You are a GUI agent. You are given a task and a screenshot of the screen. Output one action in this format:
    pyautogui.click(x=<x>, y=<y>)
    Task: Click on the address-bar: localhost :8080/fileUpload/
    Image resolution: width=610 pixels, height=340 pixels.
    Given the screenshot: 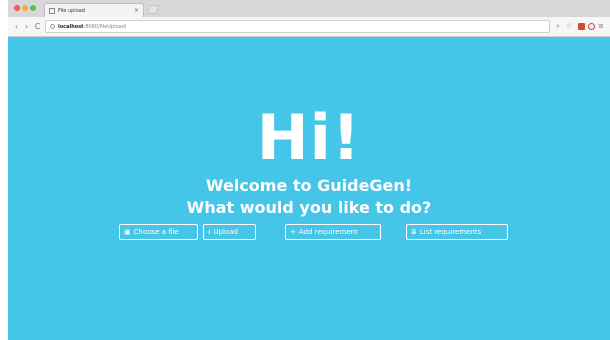 What is the action you would take?
    pyautogui.click(x=297, y=26)
    